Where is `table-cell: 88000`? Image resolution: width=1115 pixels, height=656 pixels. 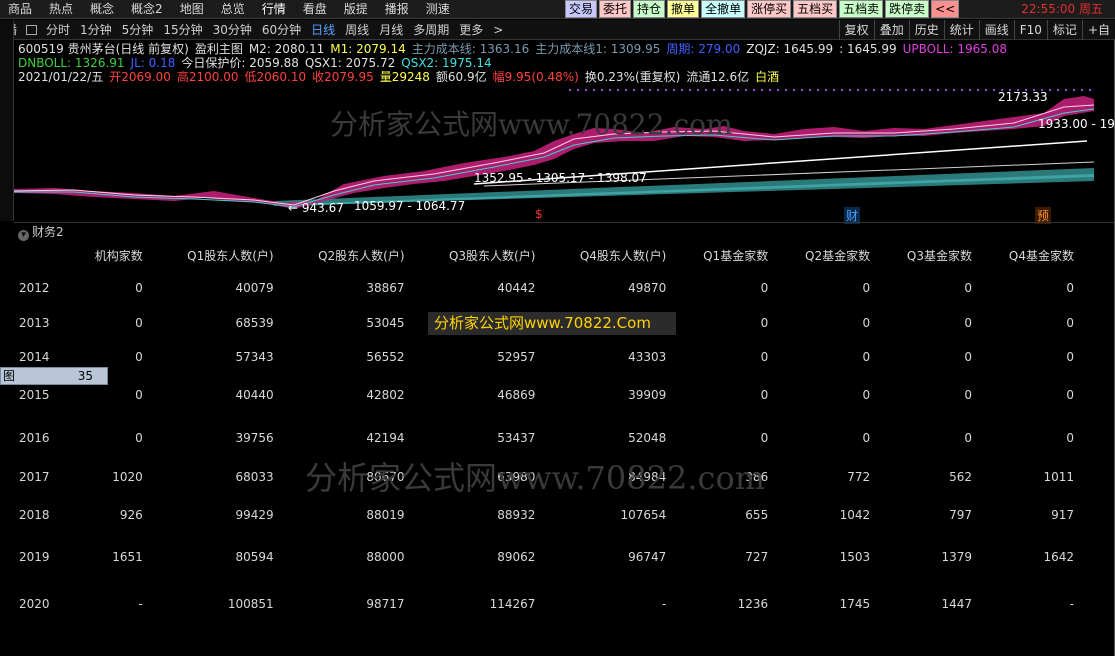 table-cell: 88000 is located at coordinates (385, 557).